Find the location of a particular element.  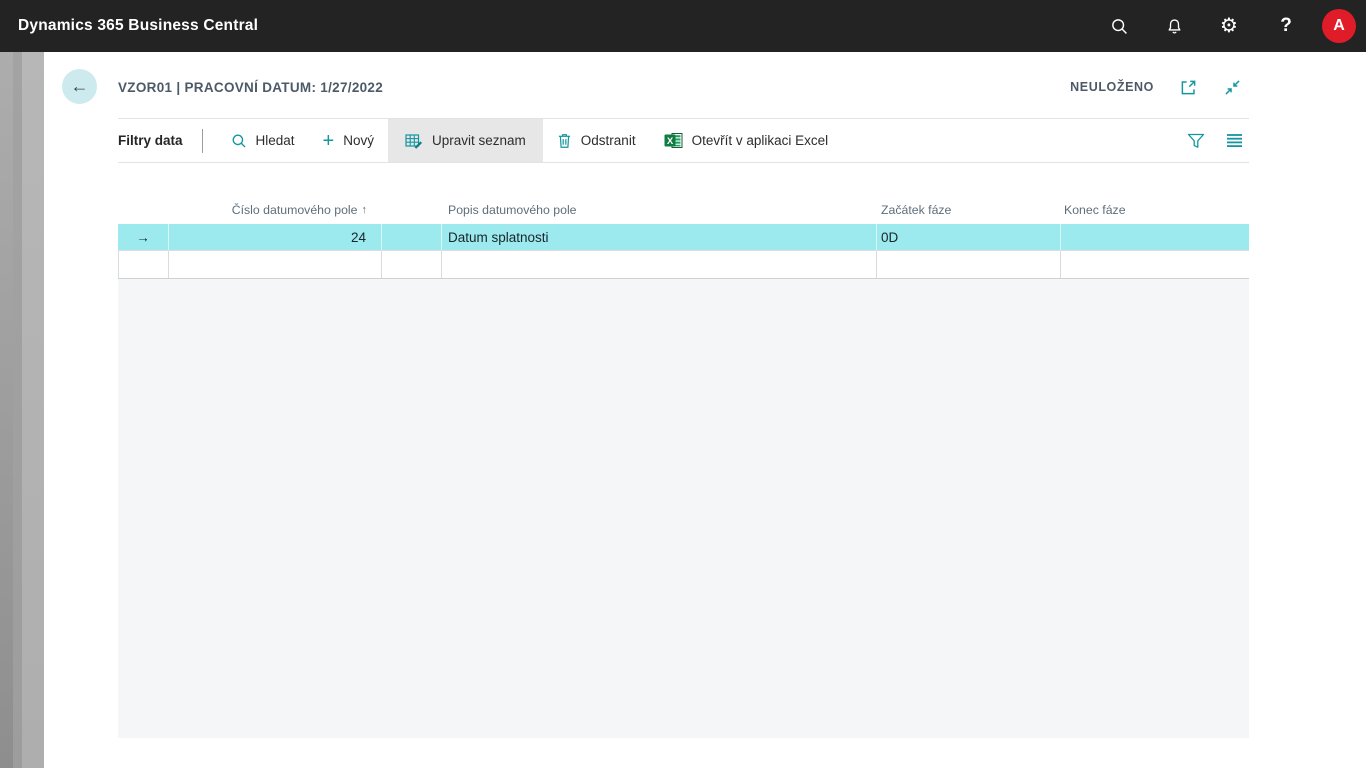

cell-selector is located at coordinates (143, 264).